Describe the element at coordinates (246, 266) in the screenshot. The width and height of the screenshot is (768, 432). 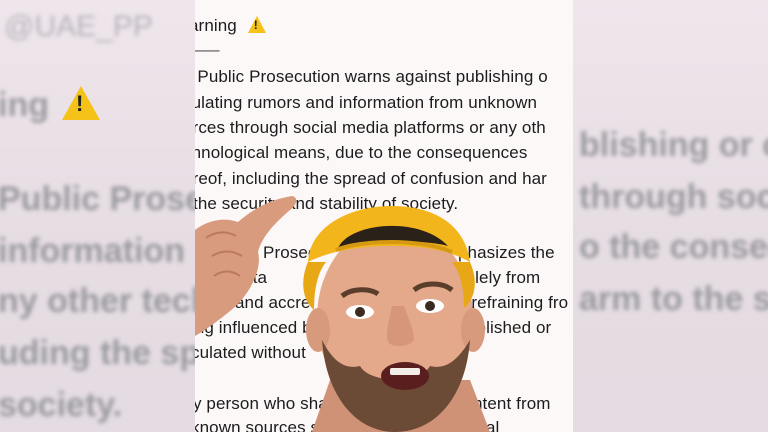
I see `pointing-hand` at that location.